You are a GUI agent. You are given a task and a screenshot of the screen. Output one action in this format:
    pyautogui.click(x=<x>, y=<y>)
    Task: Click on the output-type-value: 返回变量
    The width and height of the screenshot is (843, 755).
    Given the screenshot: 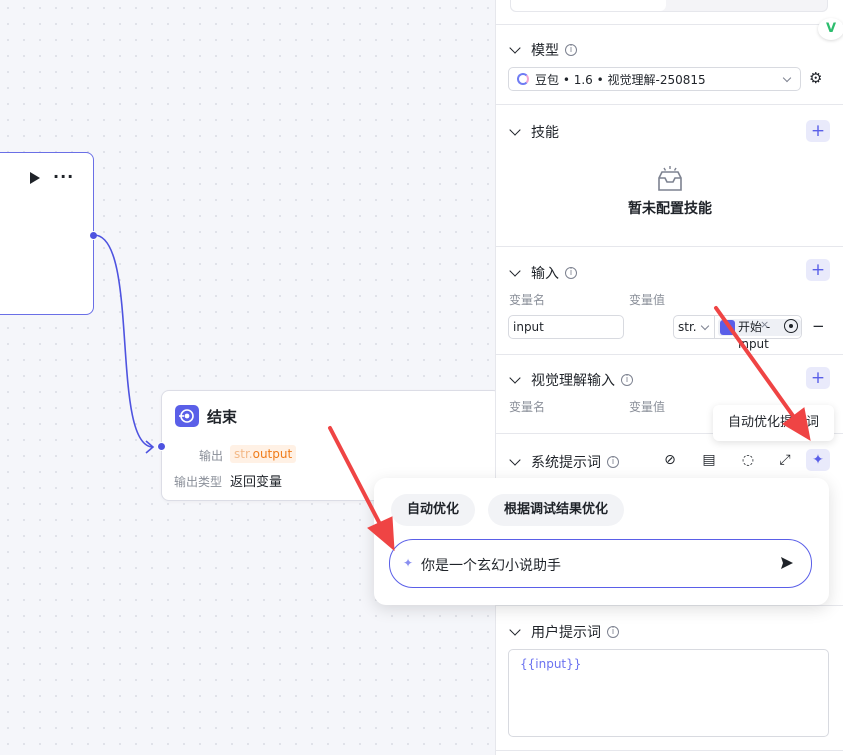 What is the action you would take?
    pyautogui.click(x=256, y=482)
    